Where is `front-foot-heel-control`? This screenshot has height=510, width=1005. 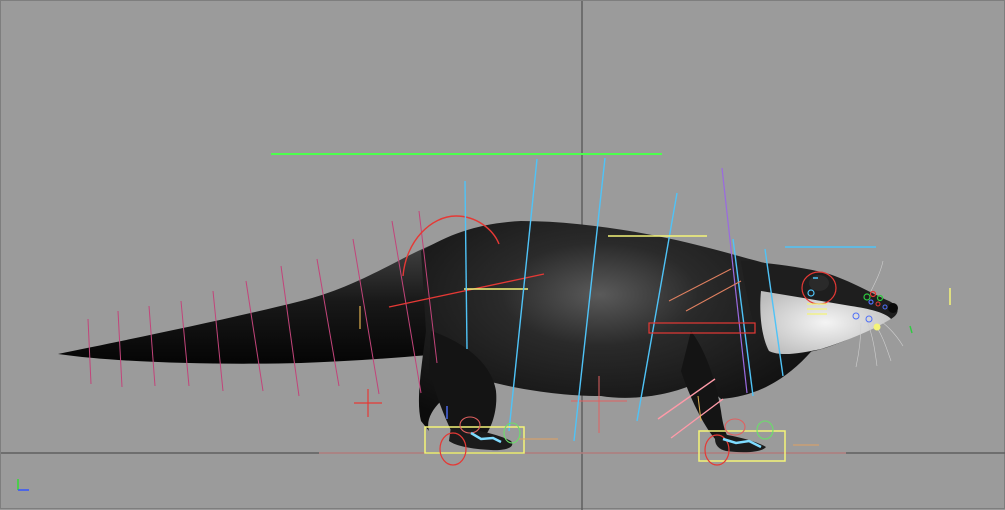 front-foot-heel-control is located at coordinates (765, 430).